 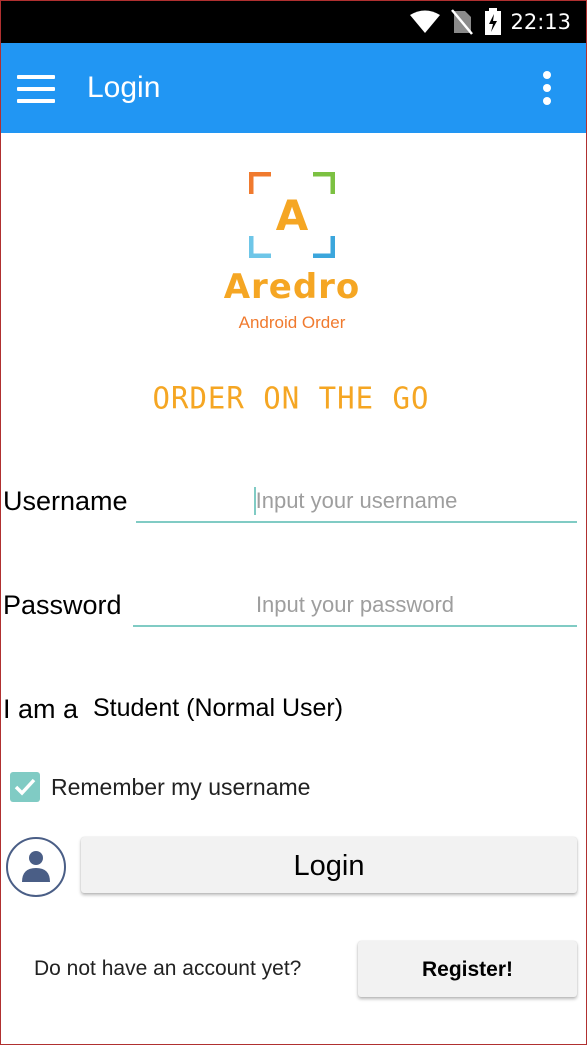 I want to click on username-label: Username, so click(x=65, y=501).